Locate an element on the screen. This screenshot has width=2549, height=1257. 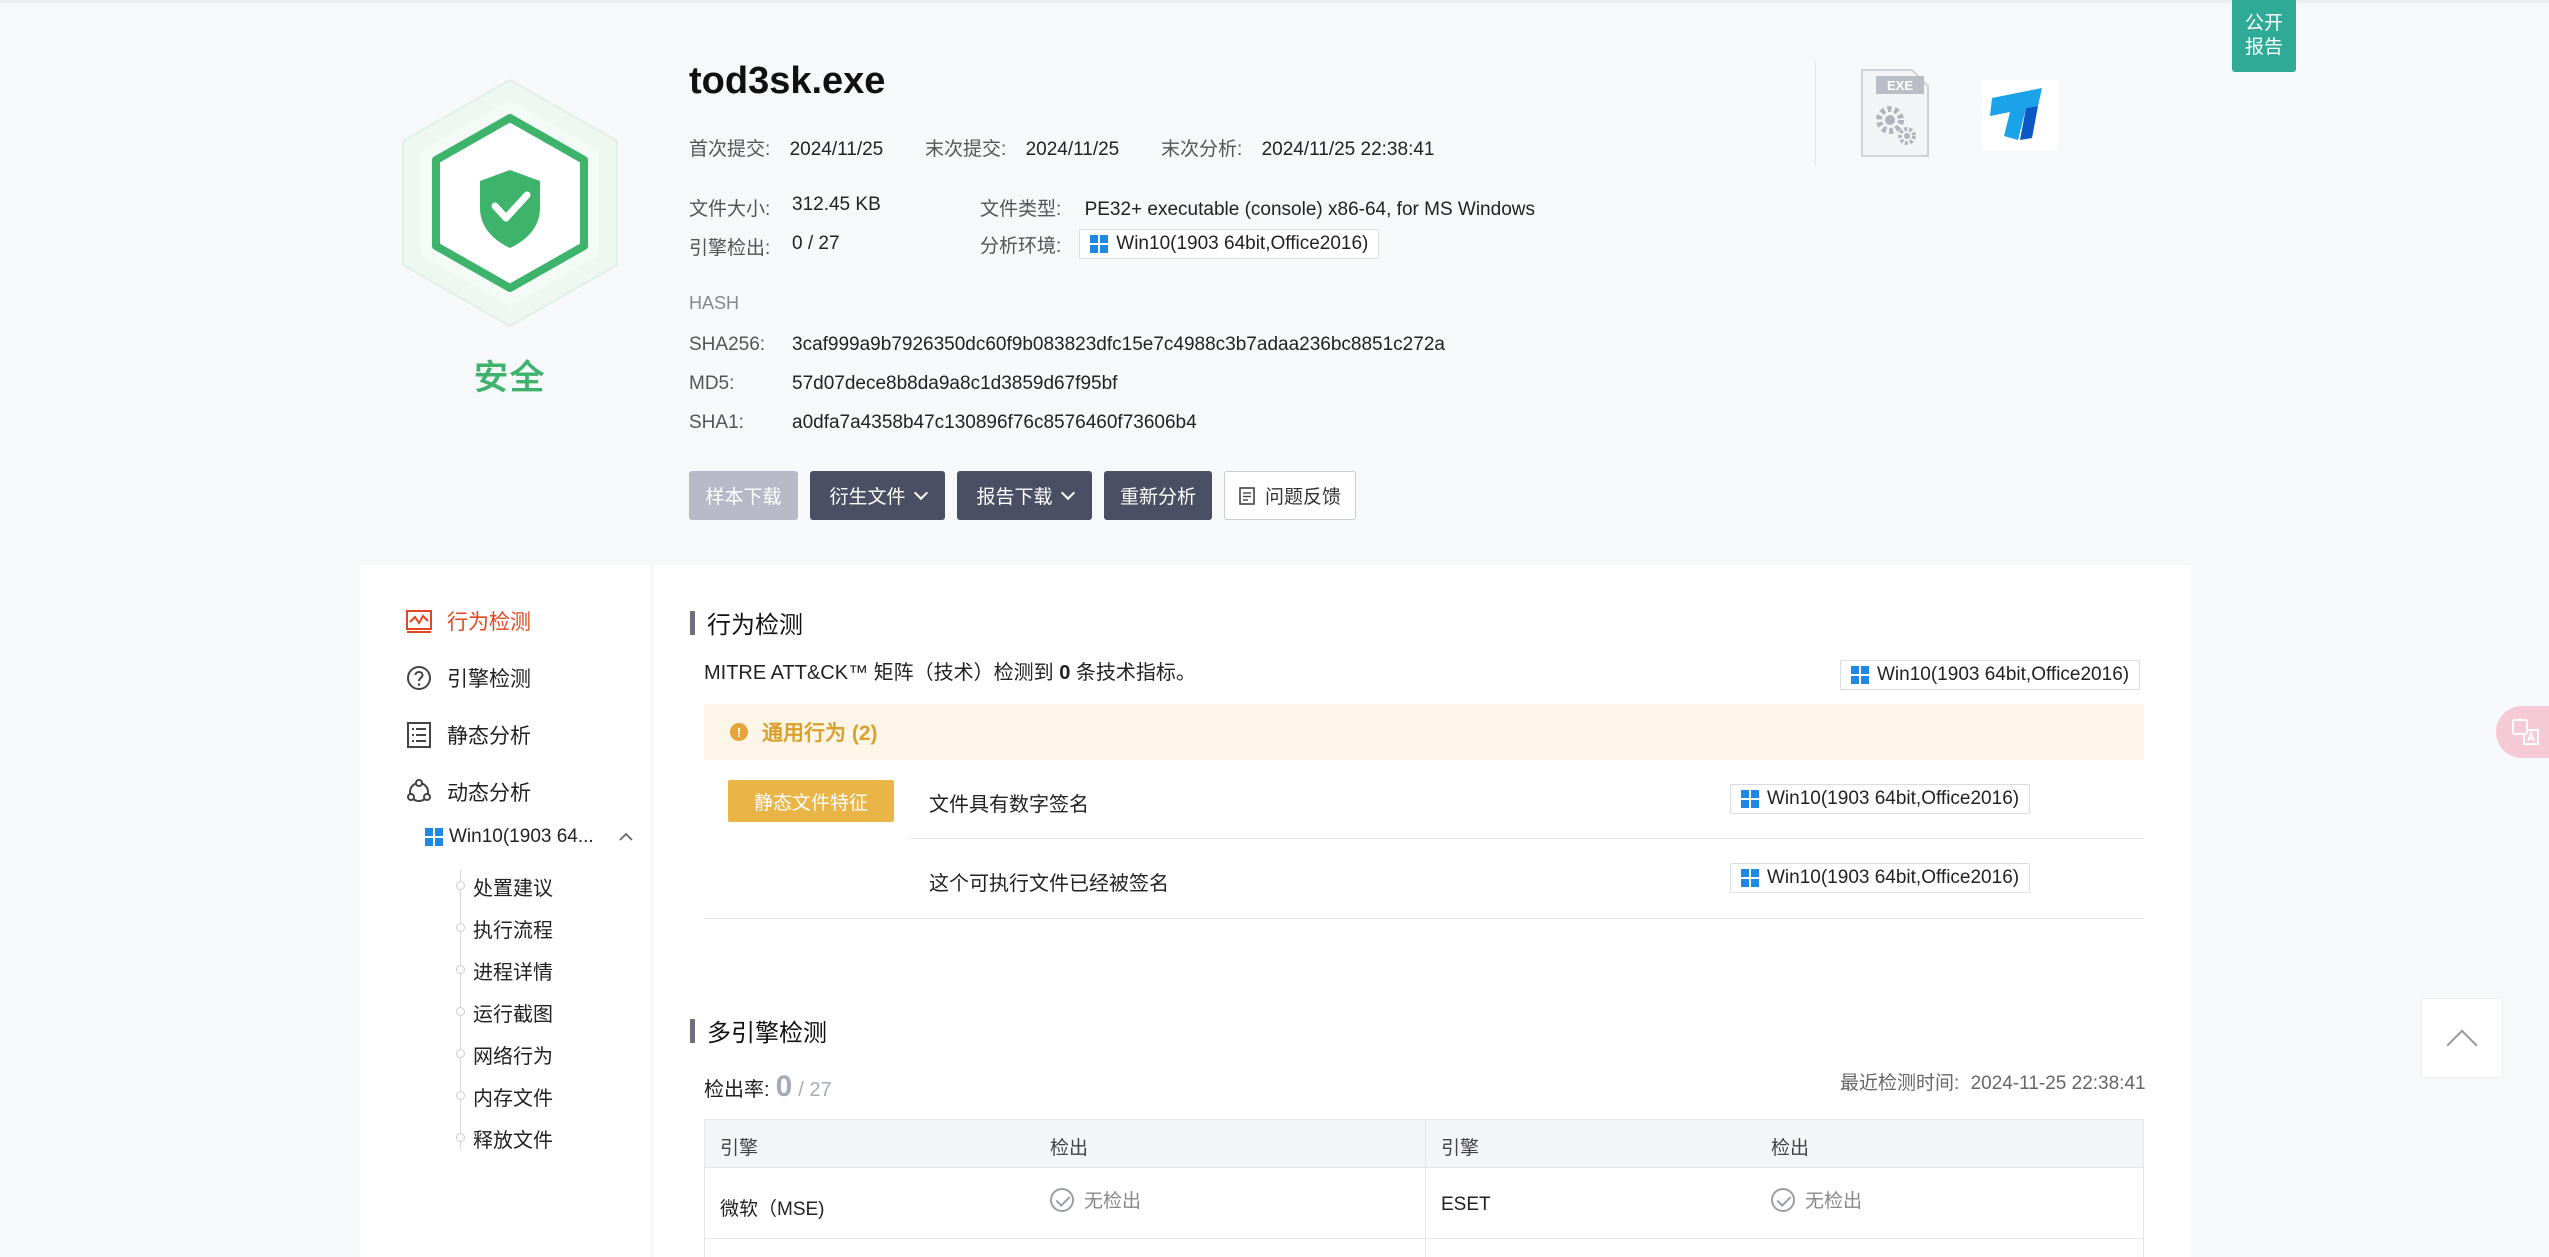
reanalyze-label: 重新分析 is located at coordinates (1157, 497).